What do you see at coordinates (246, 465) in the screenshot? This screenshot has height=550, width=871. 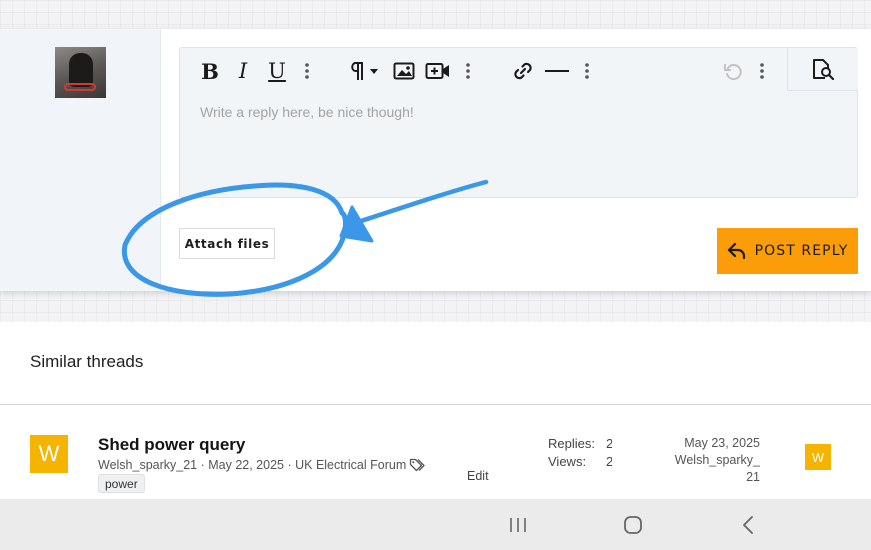 I see `thread-date: May 22, 2025` at bounding box center [246, 465].